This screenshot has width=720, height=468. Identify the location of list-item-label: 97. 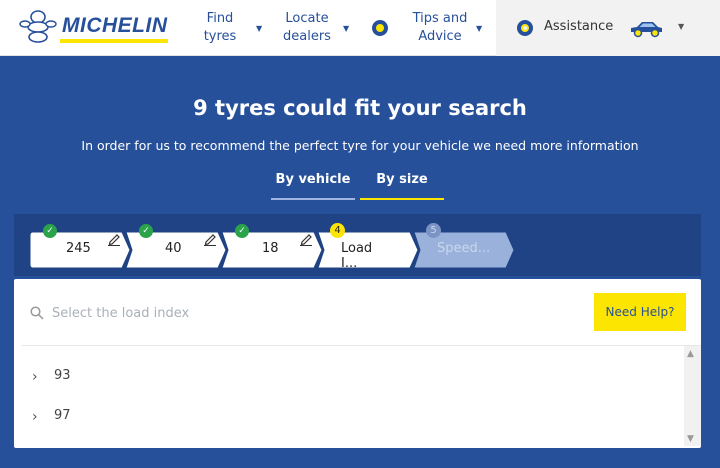
(62, 415).